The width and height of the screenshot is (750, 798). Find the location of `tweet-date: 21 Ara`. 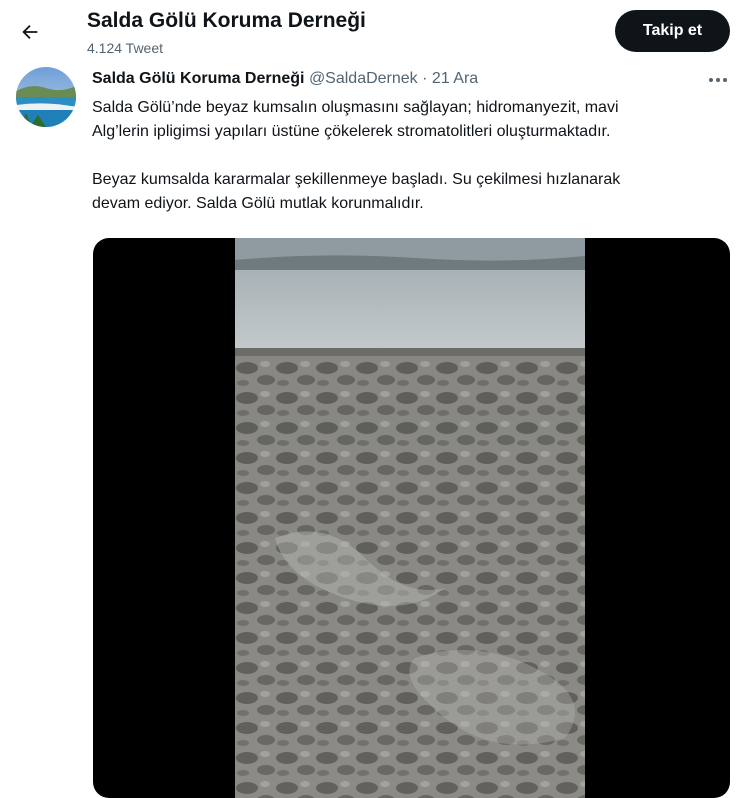

tweet-date: 21 Ara is located at coordinates (455, 78).